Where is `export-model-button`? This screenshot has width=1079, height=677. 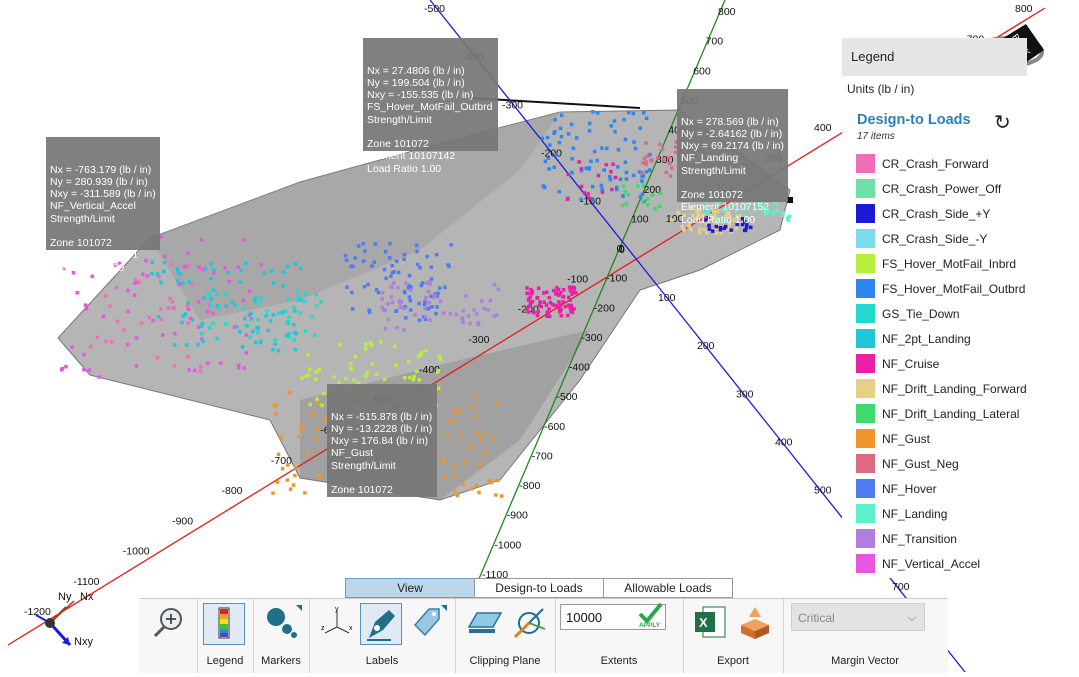
export-model-button is located at coordinates (756, 623).